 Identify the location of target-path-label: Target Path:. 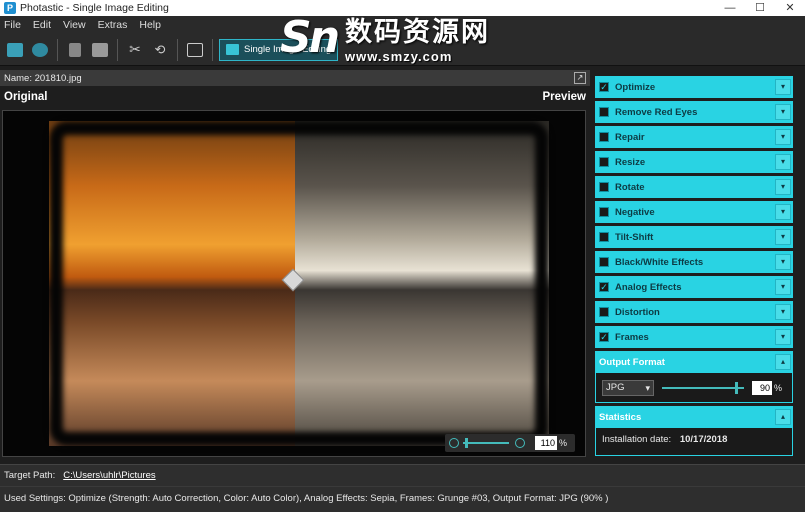
(30, 475).